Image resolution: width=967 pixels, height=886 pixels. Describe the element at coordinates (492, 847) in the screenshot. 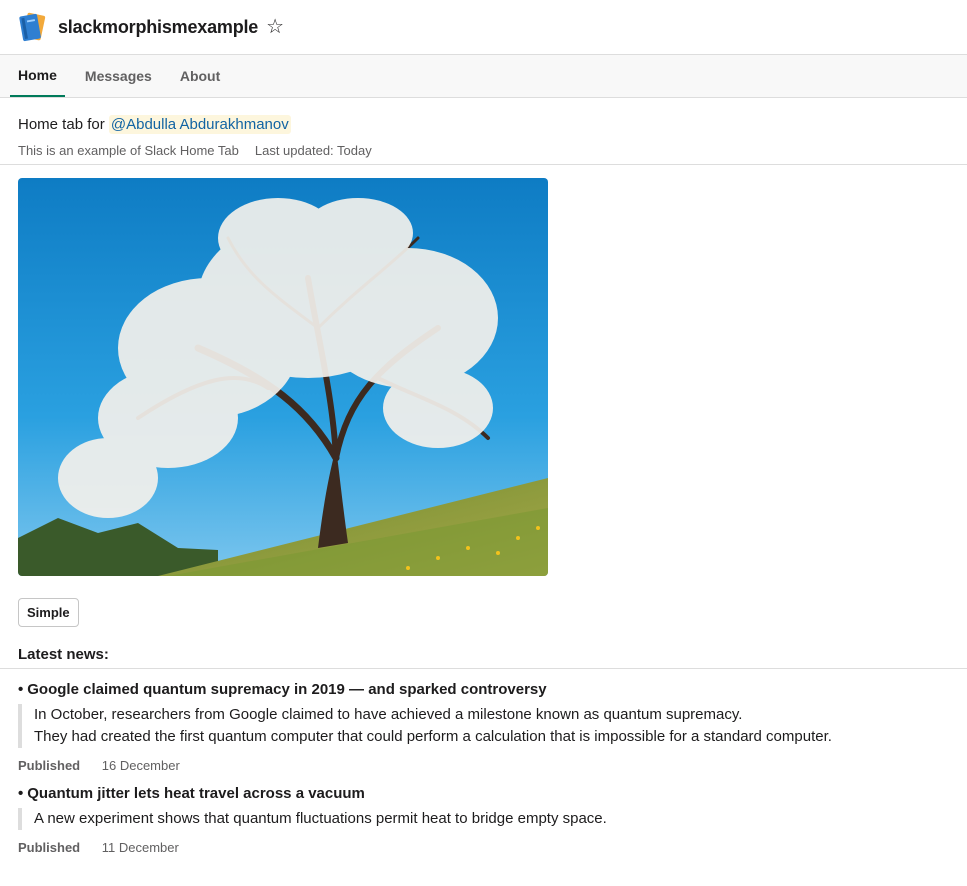

I see `article-meta: Published 11 December` at that location.